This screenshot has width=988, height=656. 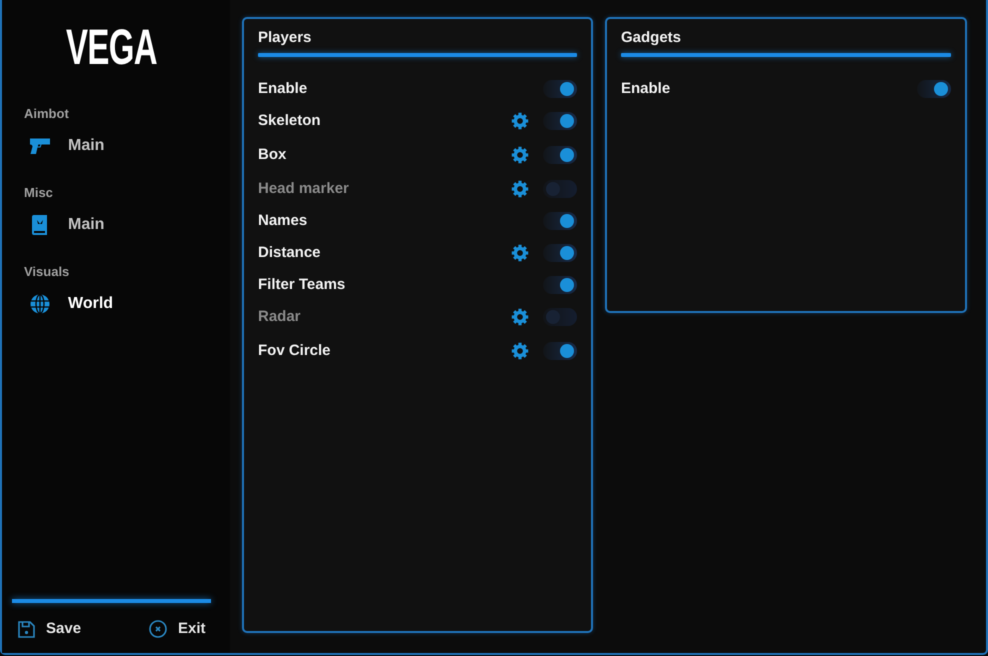 I want to click on save-button: Save, so click(x=50, y=629).